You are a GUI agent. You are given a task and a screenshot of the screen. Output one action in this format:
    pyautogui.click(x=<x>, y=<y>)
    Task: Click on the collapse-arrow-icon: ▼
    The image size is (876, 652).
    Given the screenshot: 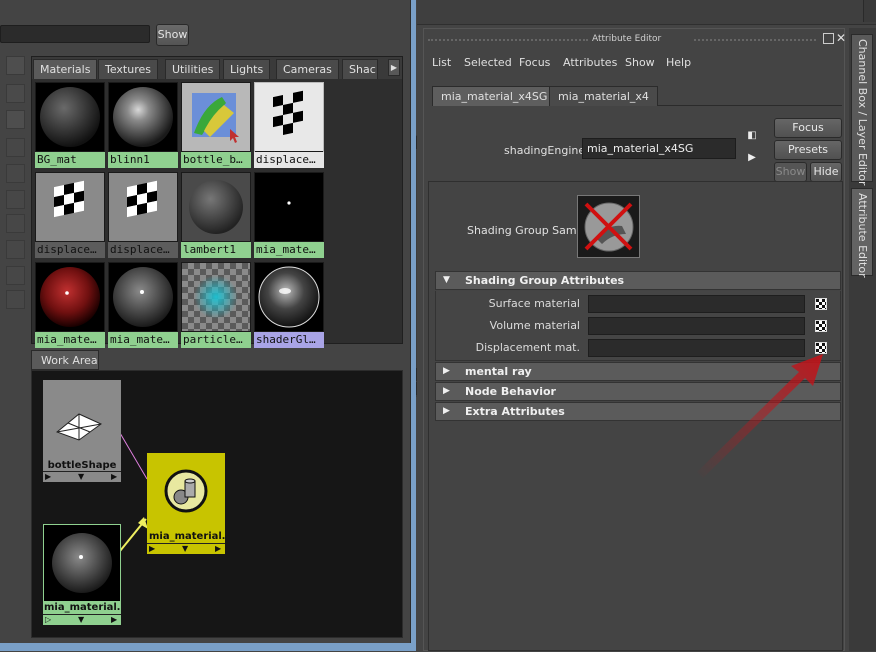 What is the action you would take?
    pyautogui.click(x=446, y=280)
    